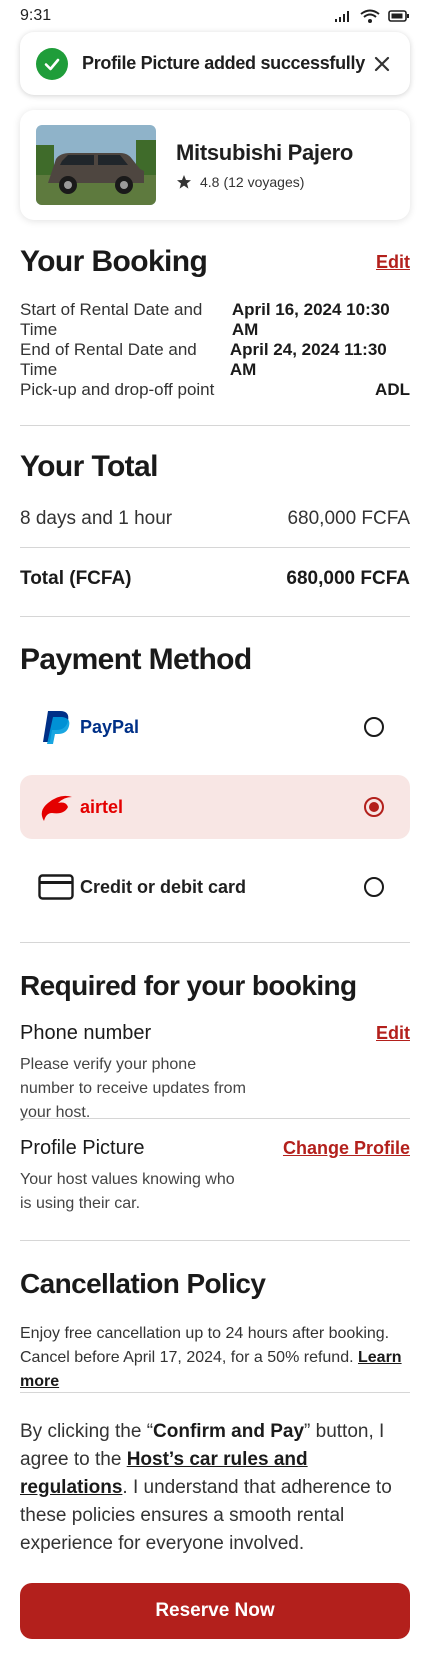 The height and width of the screenshot is (1655, 430). What do you see at coordinates (56, 727) in the screenshot?
I see `paypal-icon` at bounding box center [56, 727].